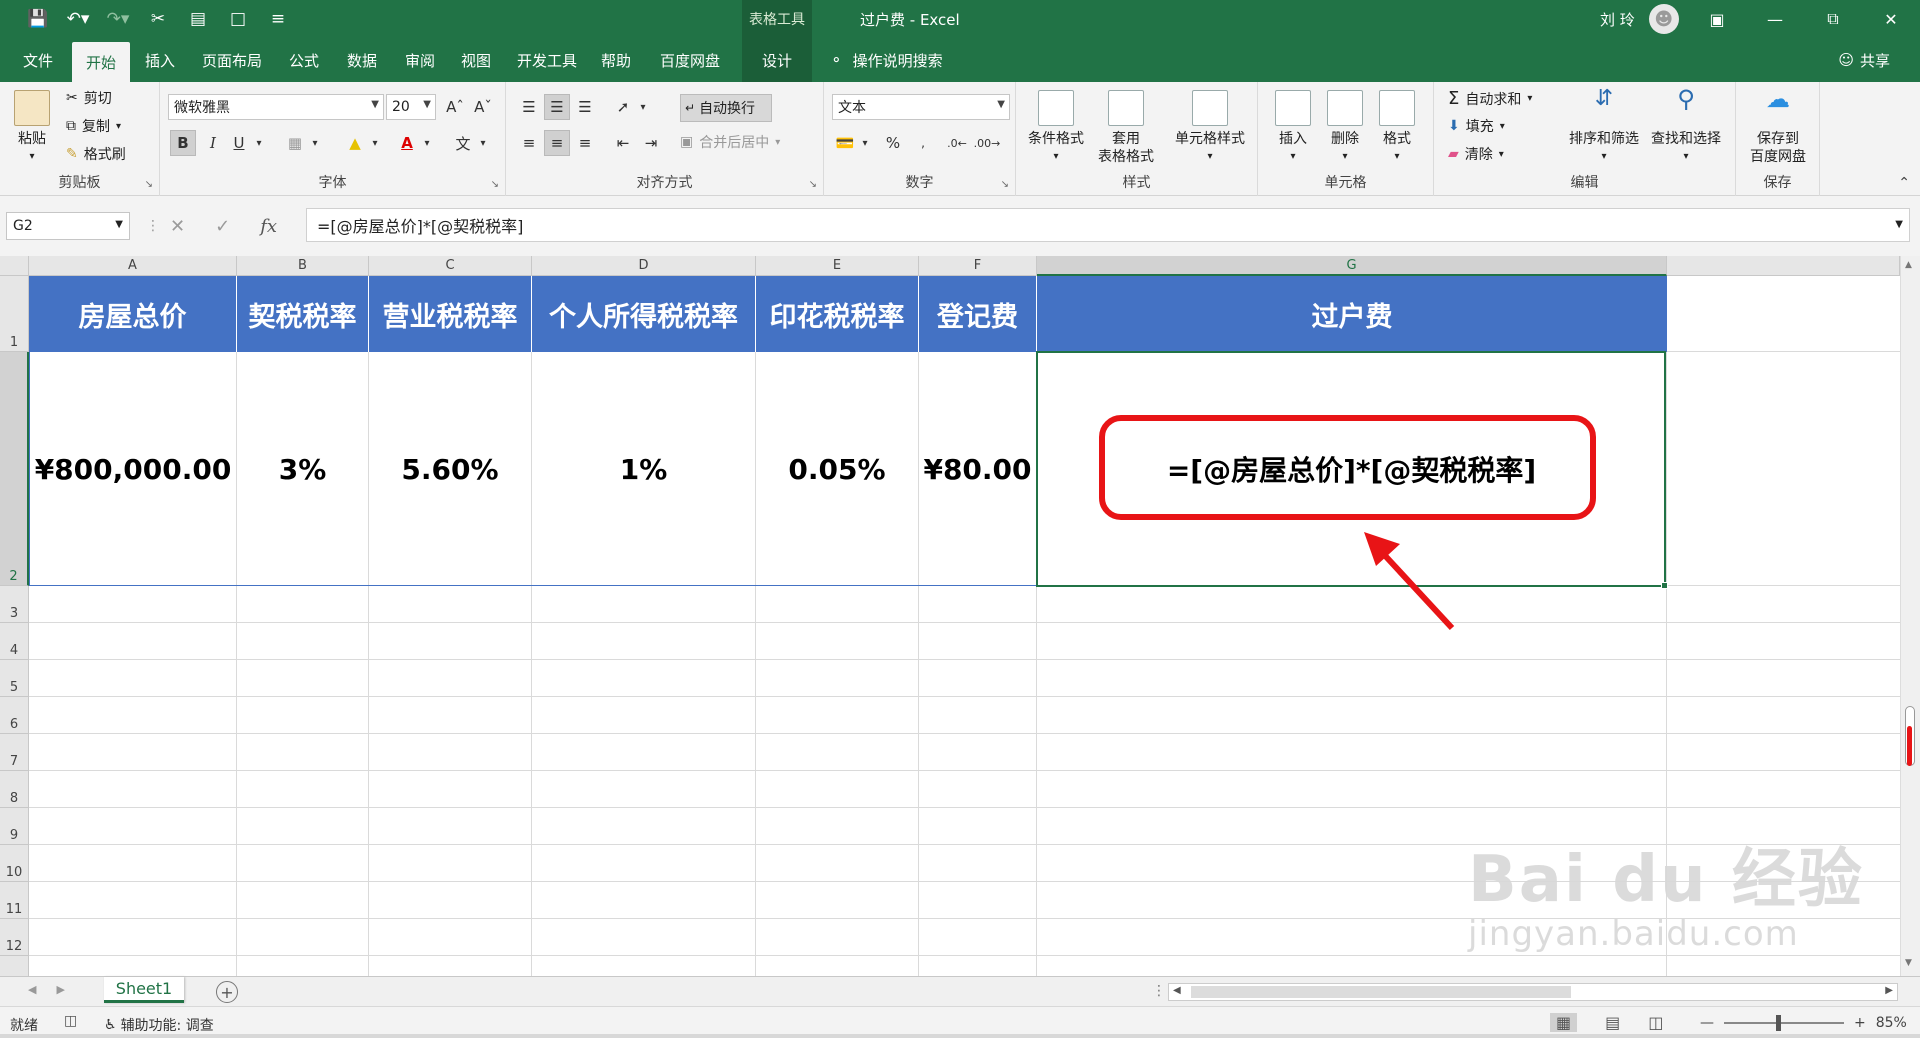 This screenshot has width=1920, height=1038. Describe the element at coordinates (837, 314) in the screenshot. I see `table-header-cell: 印花税税率` at that location.